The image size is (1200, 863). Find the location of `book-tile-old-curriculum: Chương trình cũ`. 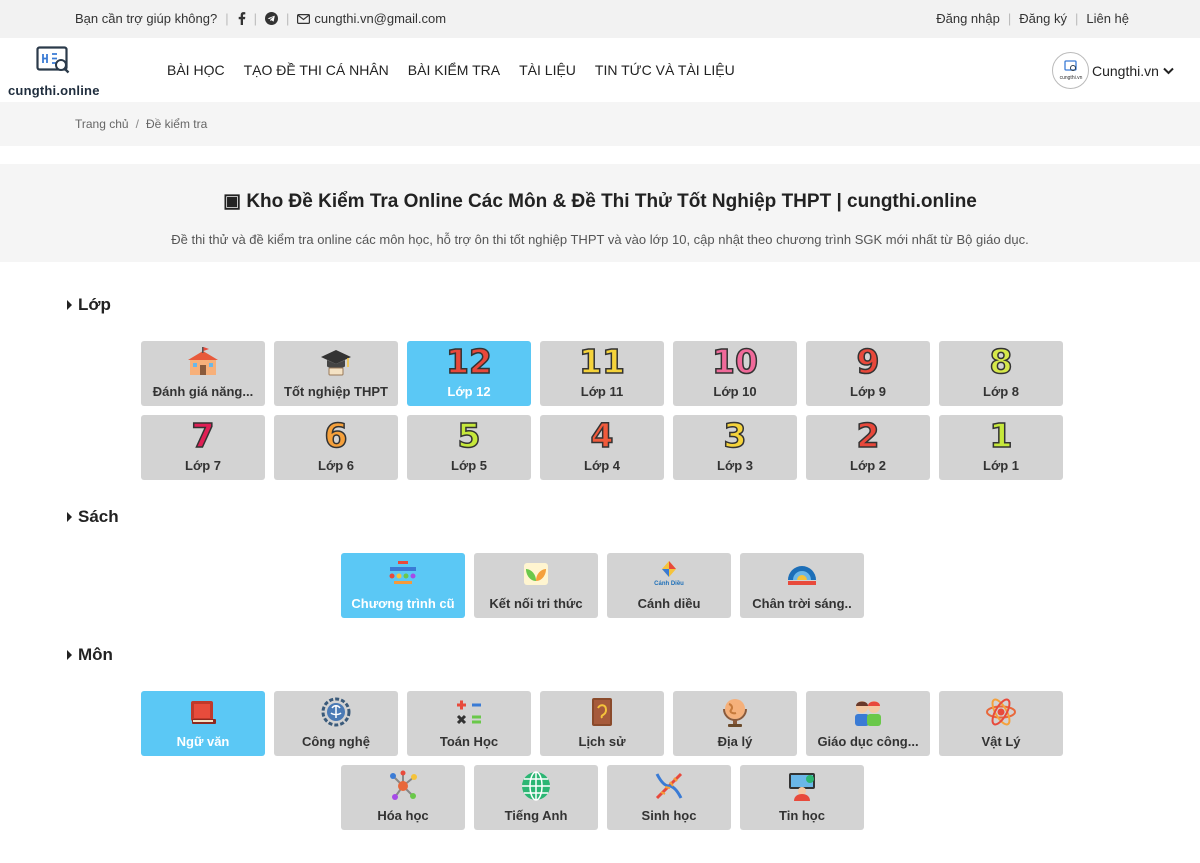

book-tile-old-curriculum: Chương trình cũ is located at coordinates (403, 585).